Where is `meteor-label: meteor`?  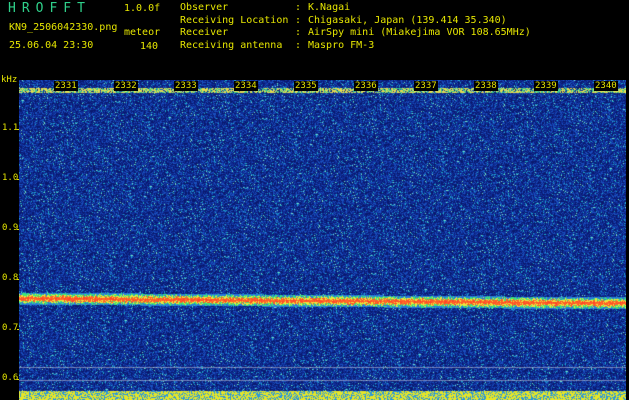 meteor-label: meteor is located at coordinates (142, 32).